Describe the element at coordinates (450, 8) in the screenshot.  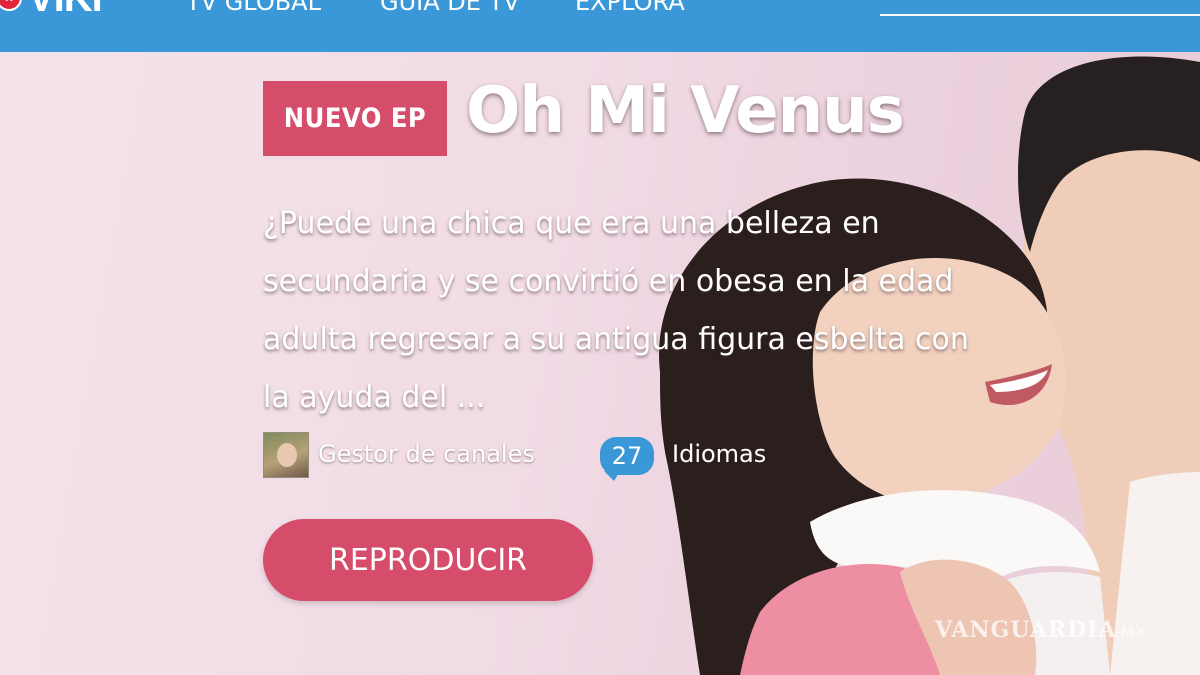
I see `nav-guia-de-tv: GUÍA DE TV` at that location.